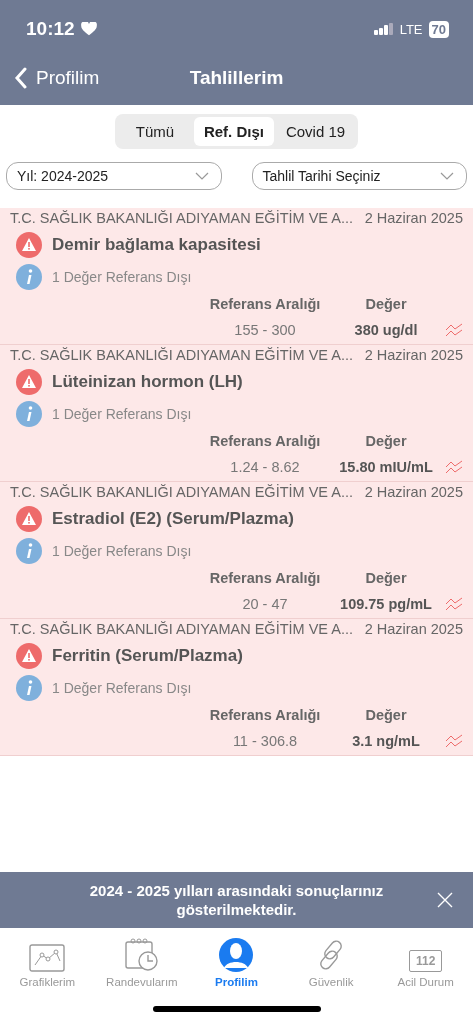  I want to click on test-name: Lüteinizan hormon (LH), so click(147, 382).